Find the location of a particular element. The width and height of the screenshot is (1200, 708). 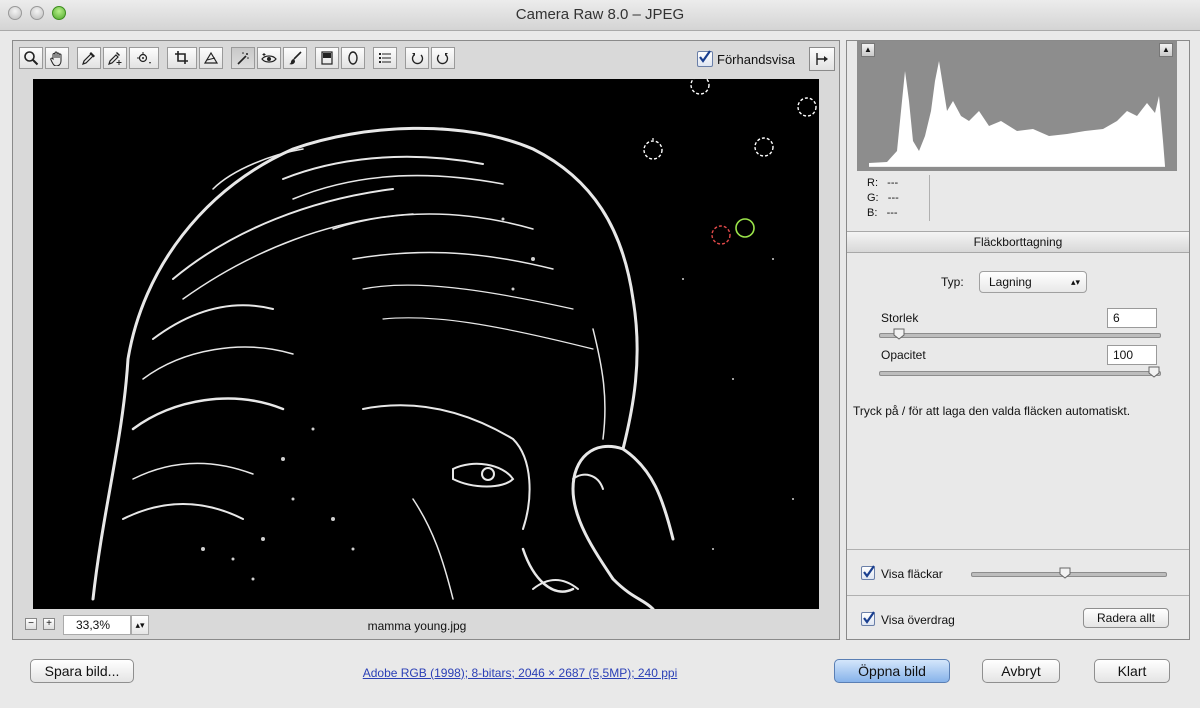

zoom-tool is located at coordinates (31, 58).